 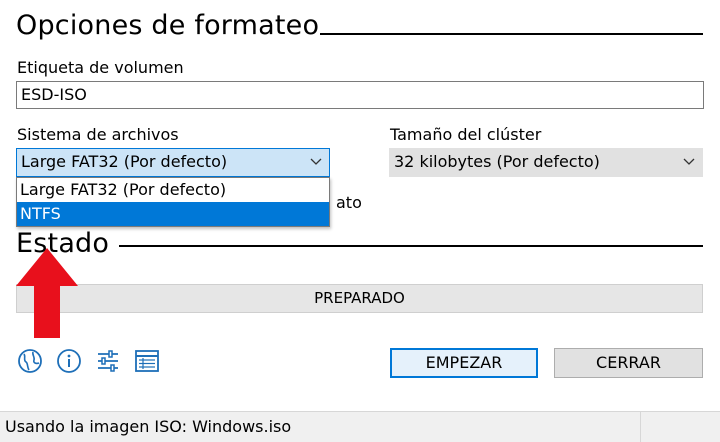 I want to click on file-system-select: Large FAT32 (Por defecto), so click(x=173, y=162).